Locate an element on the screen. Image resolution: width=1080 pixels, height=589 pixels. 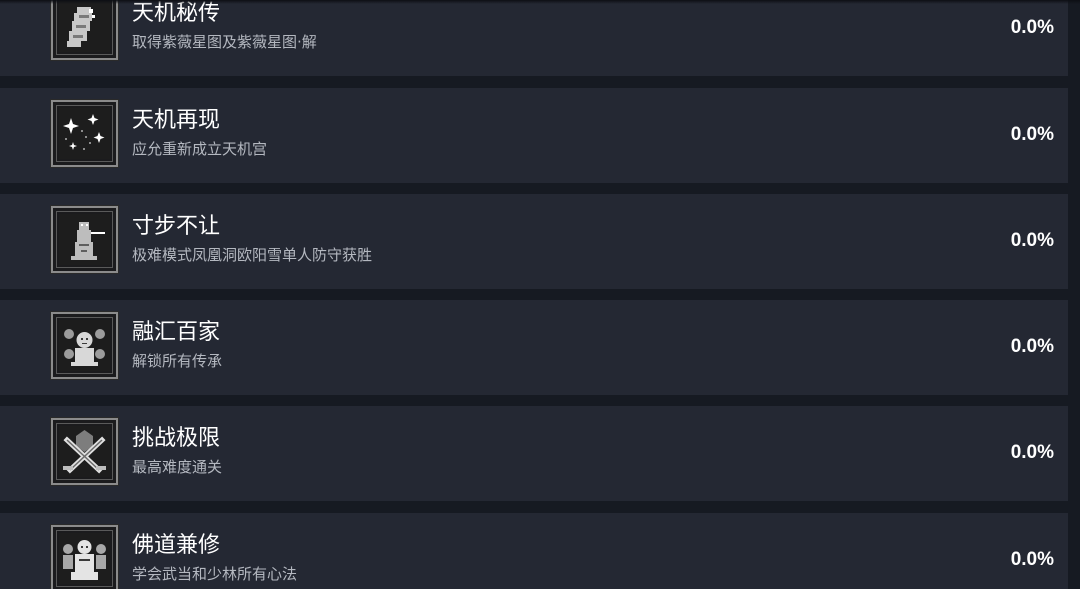
achievement-description: 学会武当和少林所有心法 is located at coordinates (215, 574).